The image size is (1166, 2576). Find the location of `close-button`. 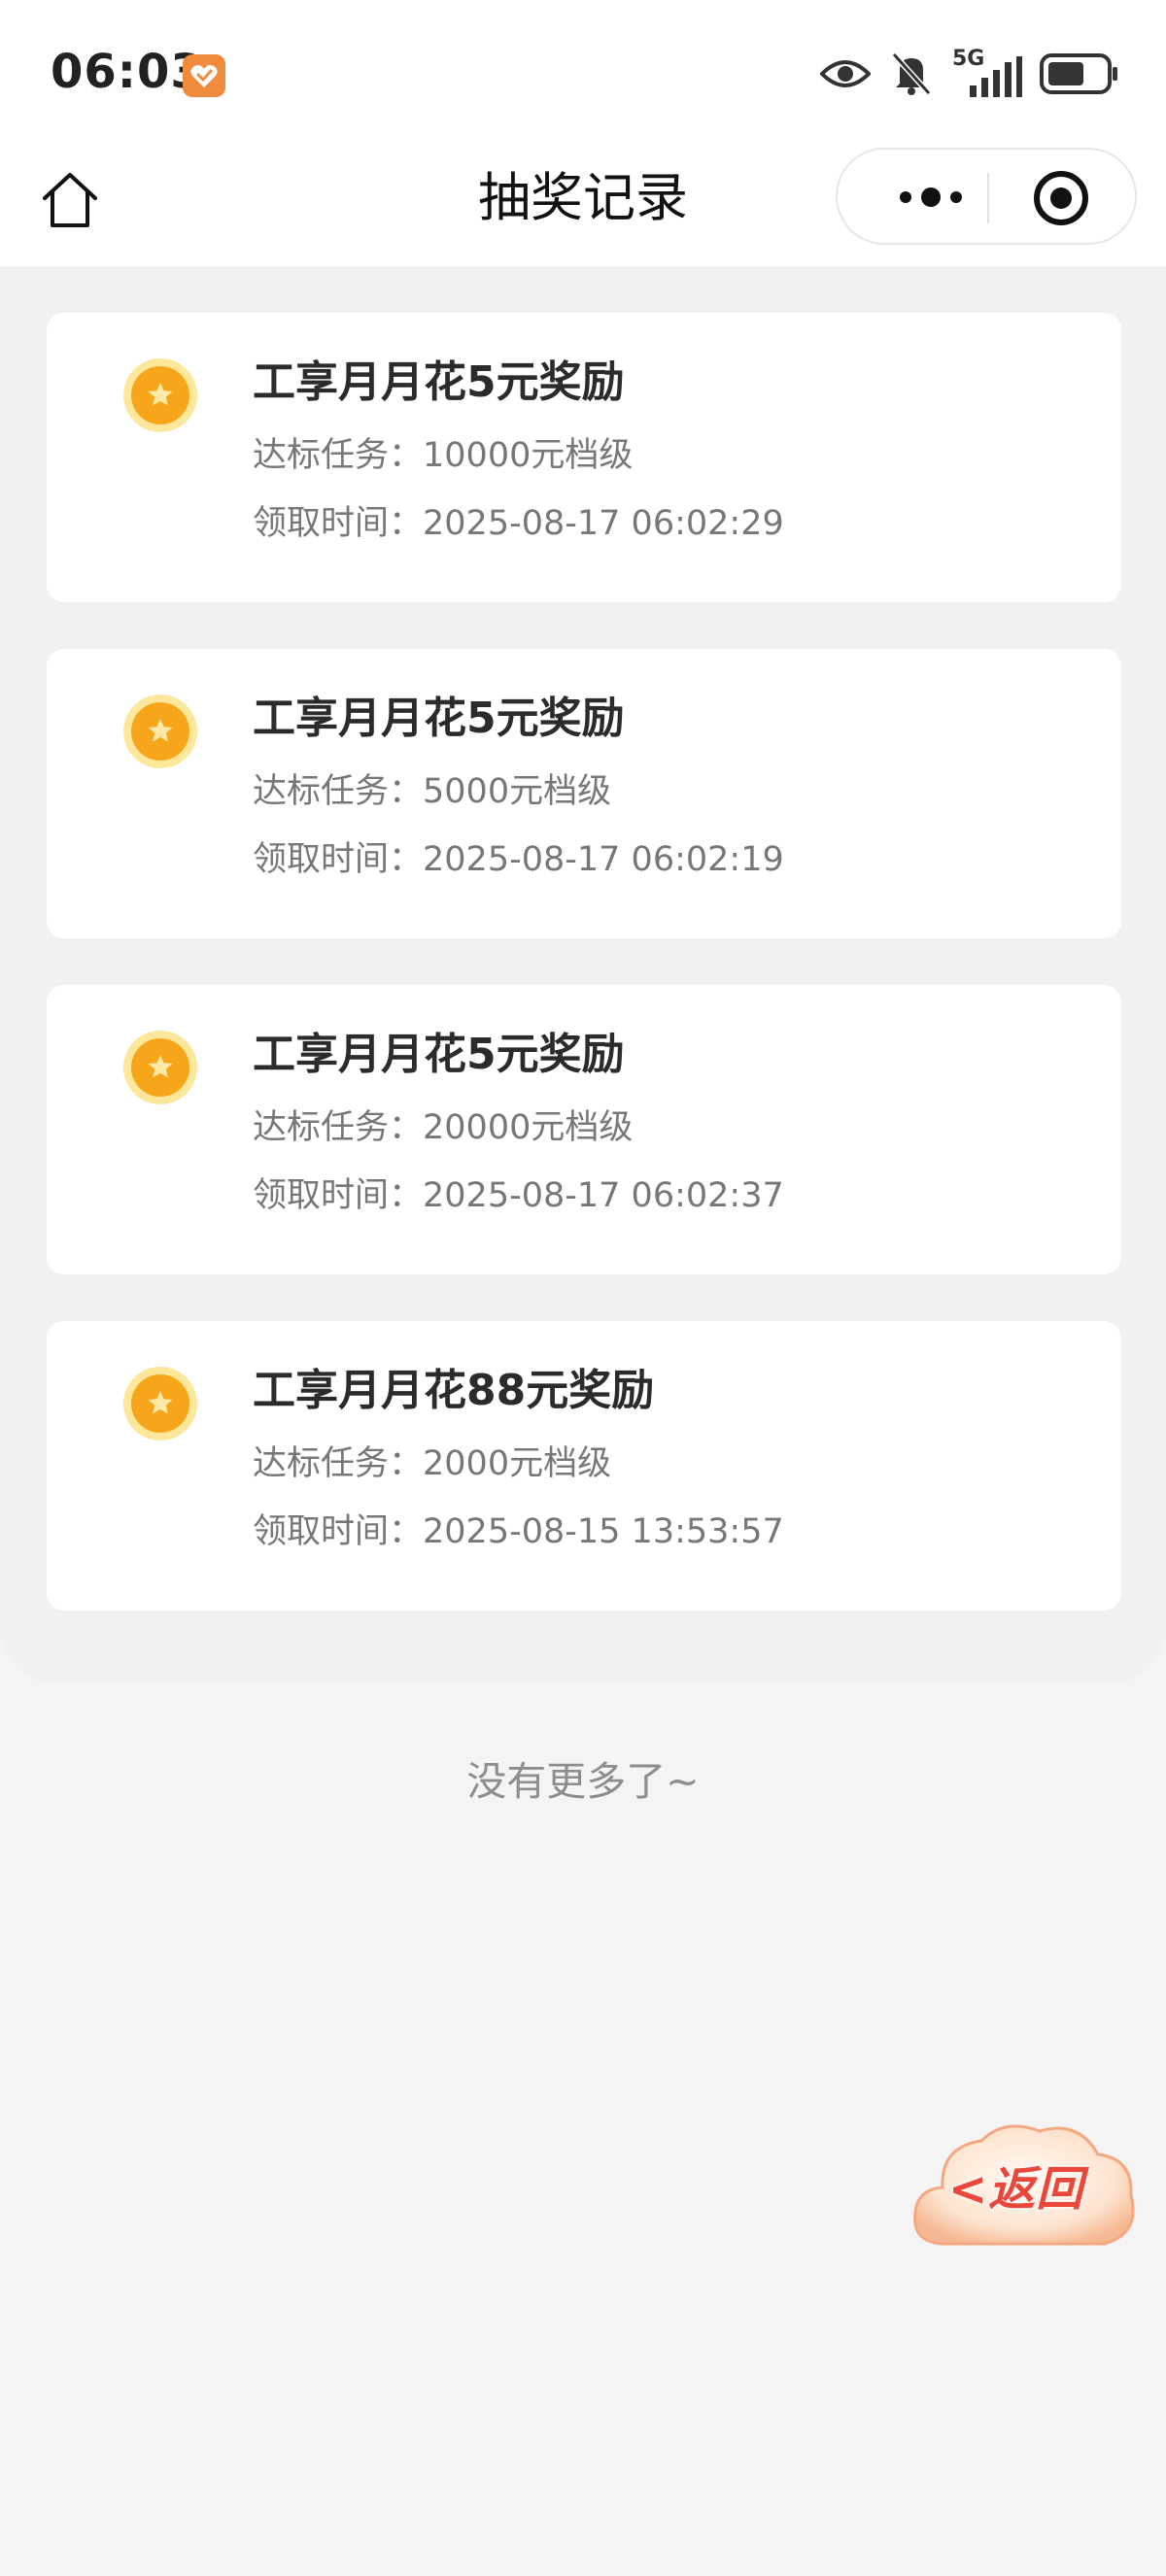

close-button is located at coordinates (1061, 198).